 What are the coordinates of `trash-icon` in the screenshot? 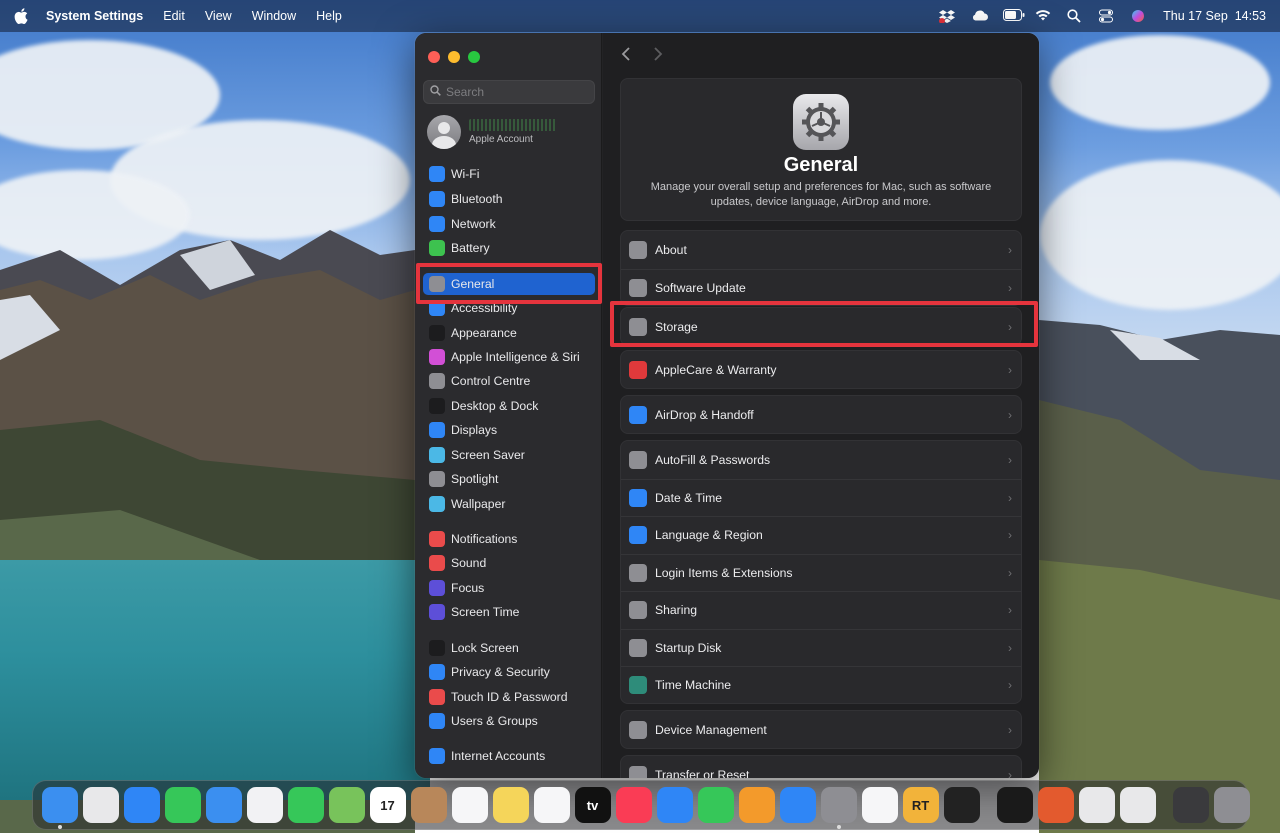 It's located at (1231, 805).